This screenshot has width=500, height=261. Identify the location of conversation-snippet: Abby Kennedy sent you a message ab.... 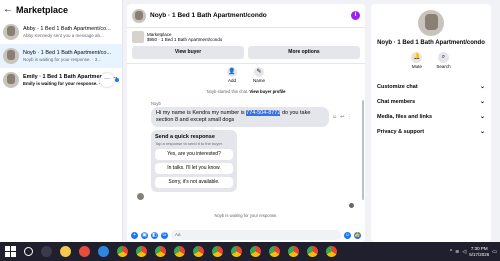
(63, 35).